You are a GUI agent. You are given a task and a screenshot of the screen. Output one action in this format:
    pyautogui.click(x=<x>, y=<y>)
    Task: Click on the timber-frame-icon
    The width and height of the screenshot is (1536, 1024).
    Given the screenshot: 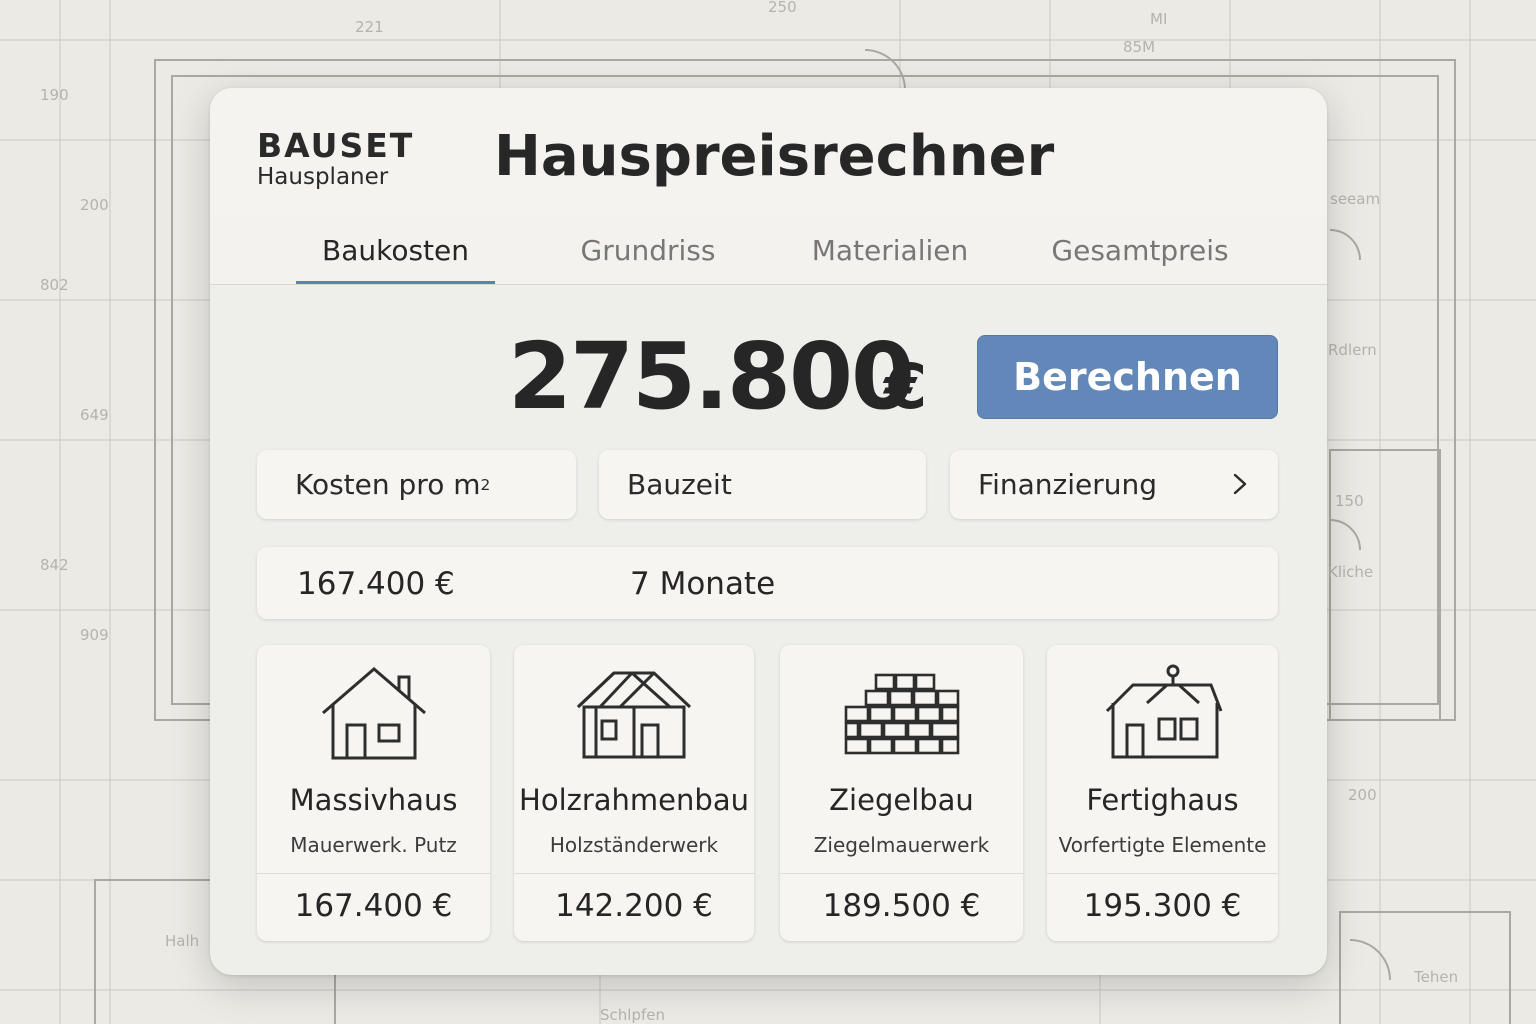 What is the action you would take?
    pyautogui.click(x=634, y=715)
    